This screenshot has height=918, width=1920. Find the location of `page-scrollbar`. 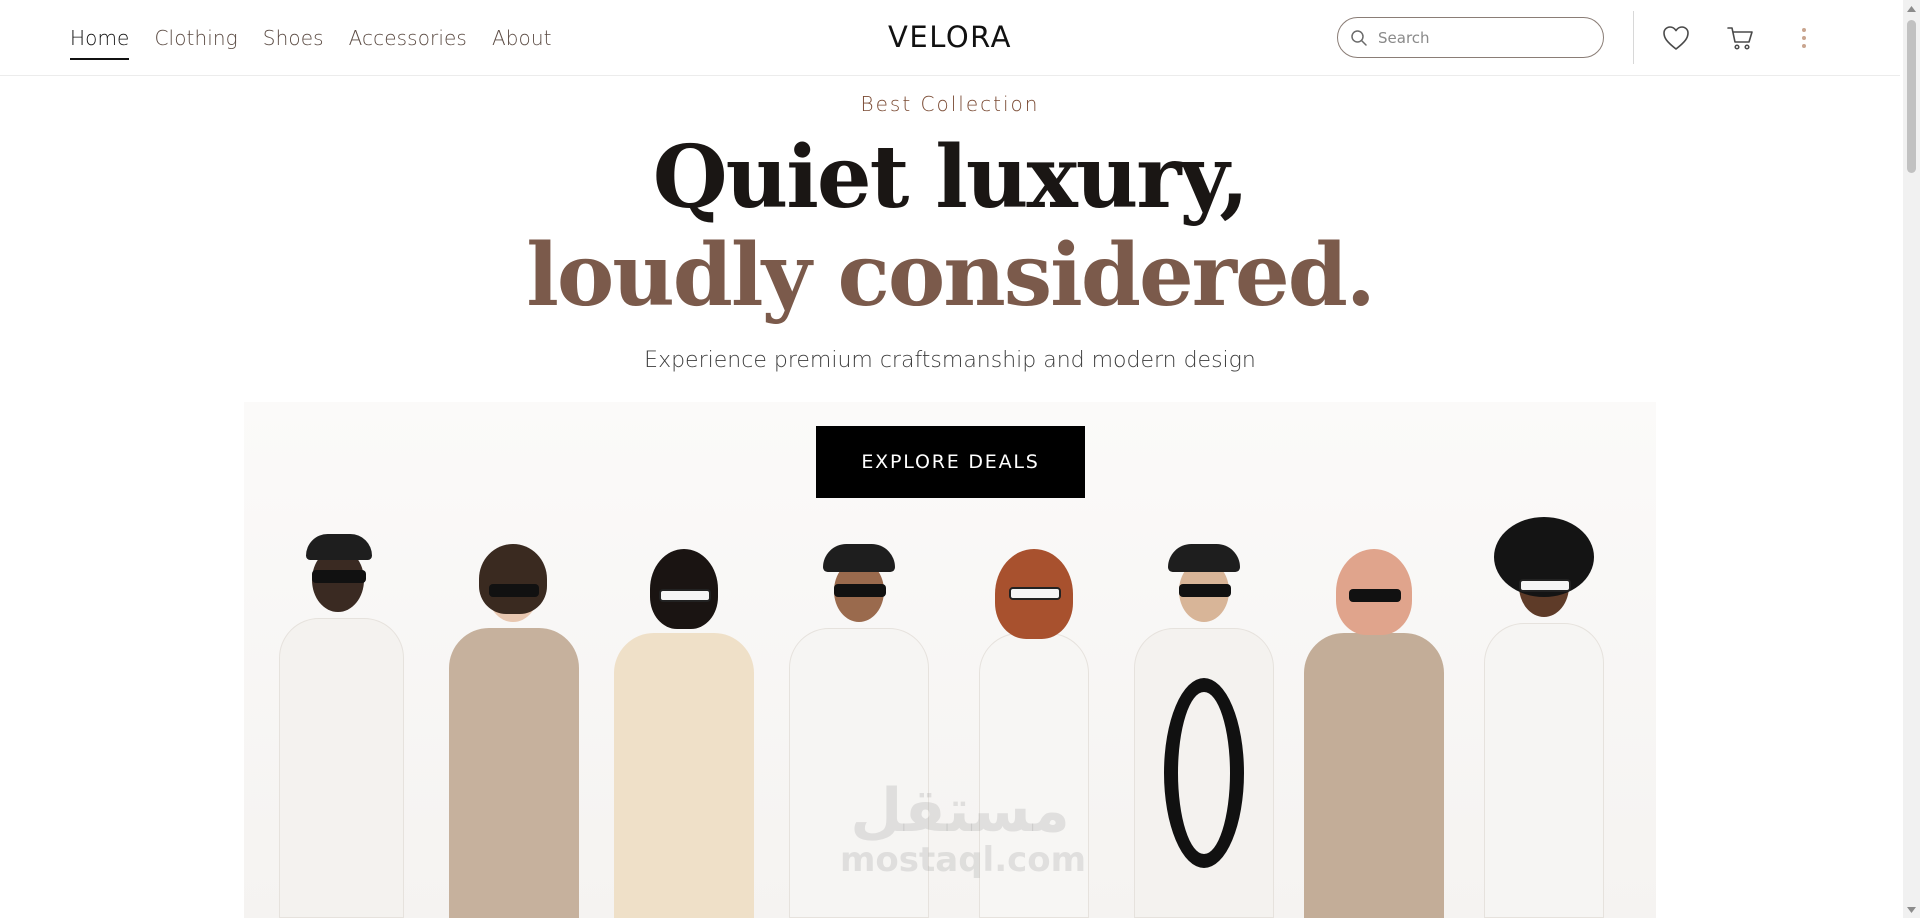

page-scrollbar is located at coordinates (1911, 459).